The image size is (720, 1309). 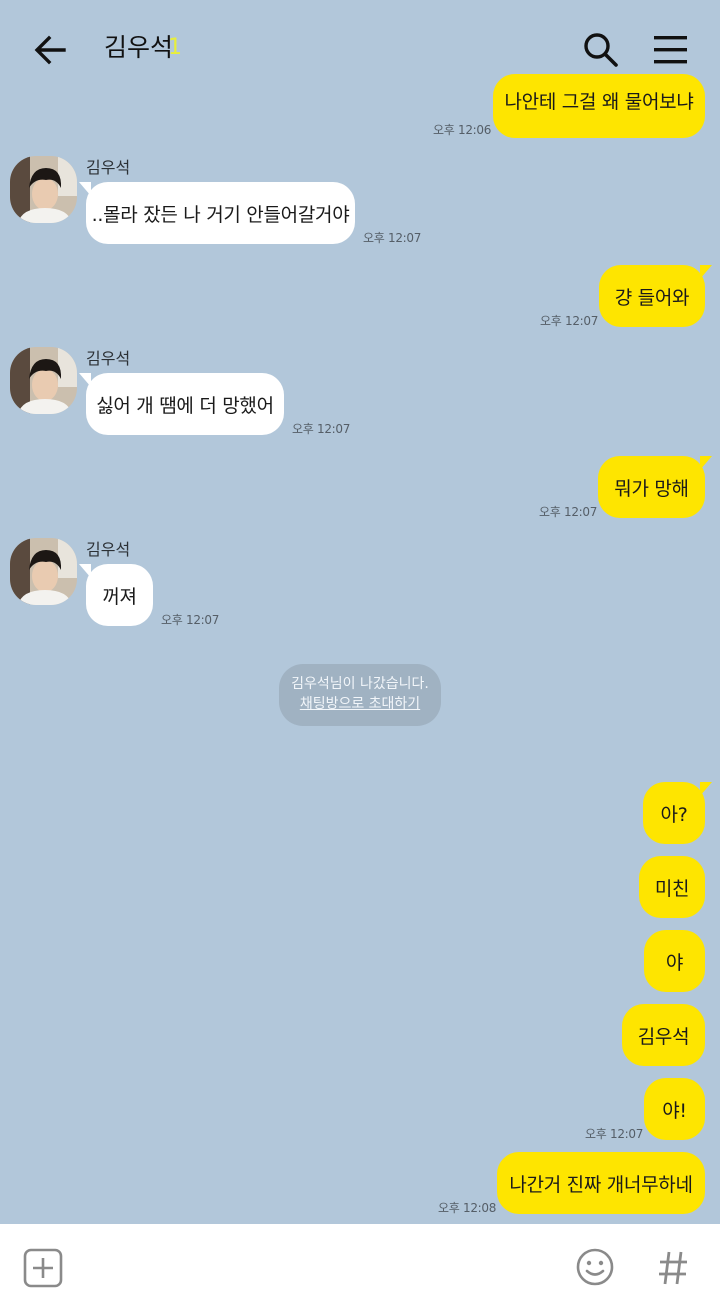 I want to click on my-message-bubble: 아?, so click(x=677, y=813).